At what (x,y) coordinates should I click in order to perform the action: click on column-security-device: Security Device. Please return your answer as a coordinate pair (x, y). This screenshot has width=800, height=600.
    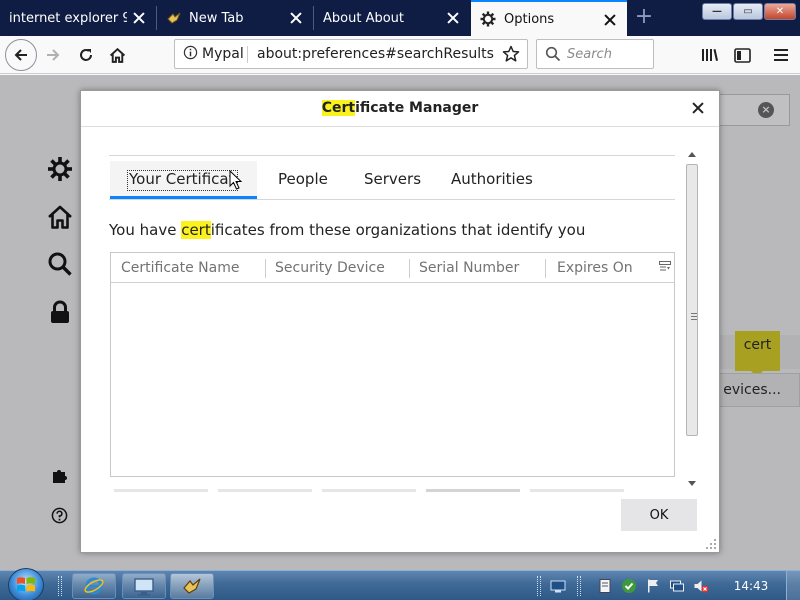
    Looking at the image, I should click on (337, 268).